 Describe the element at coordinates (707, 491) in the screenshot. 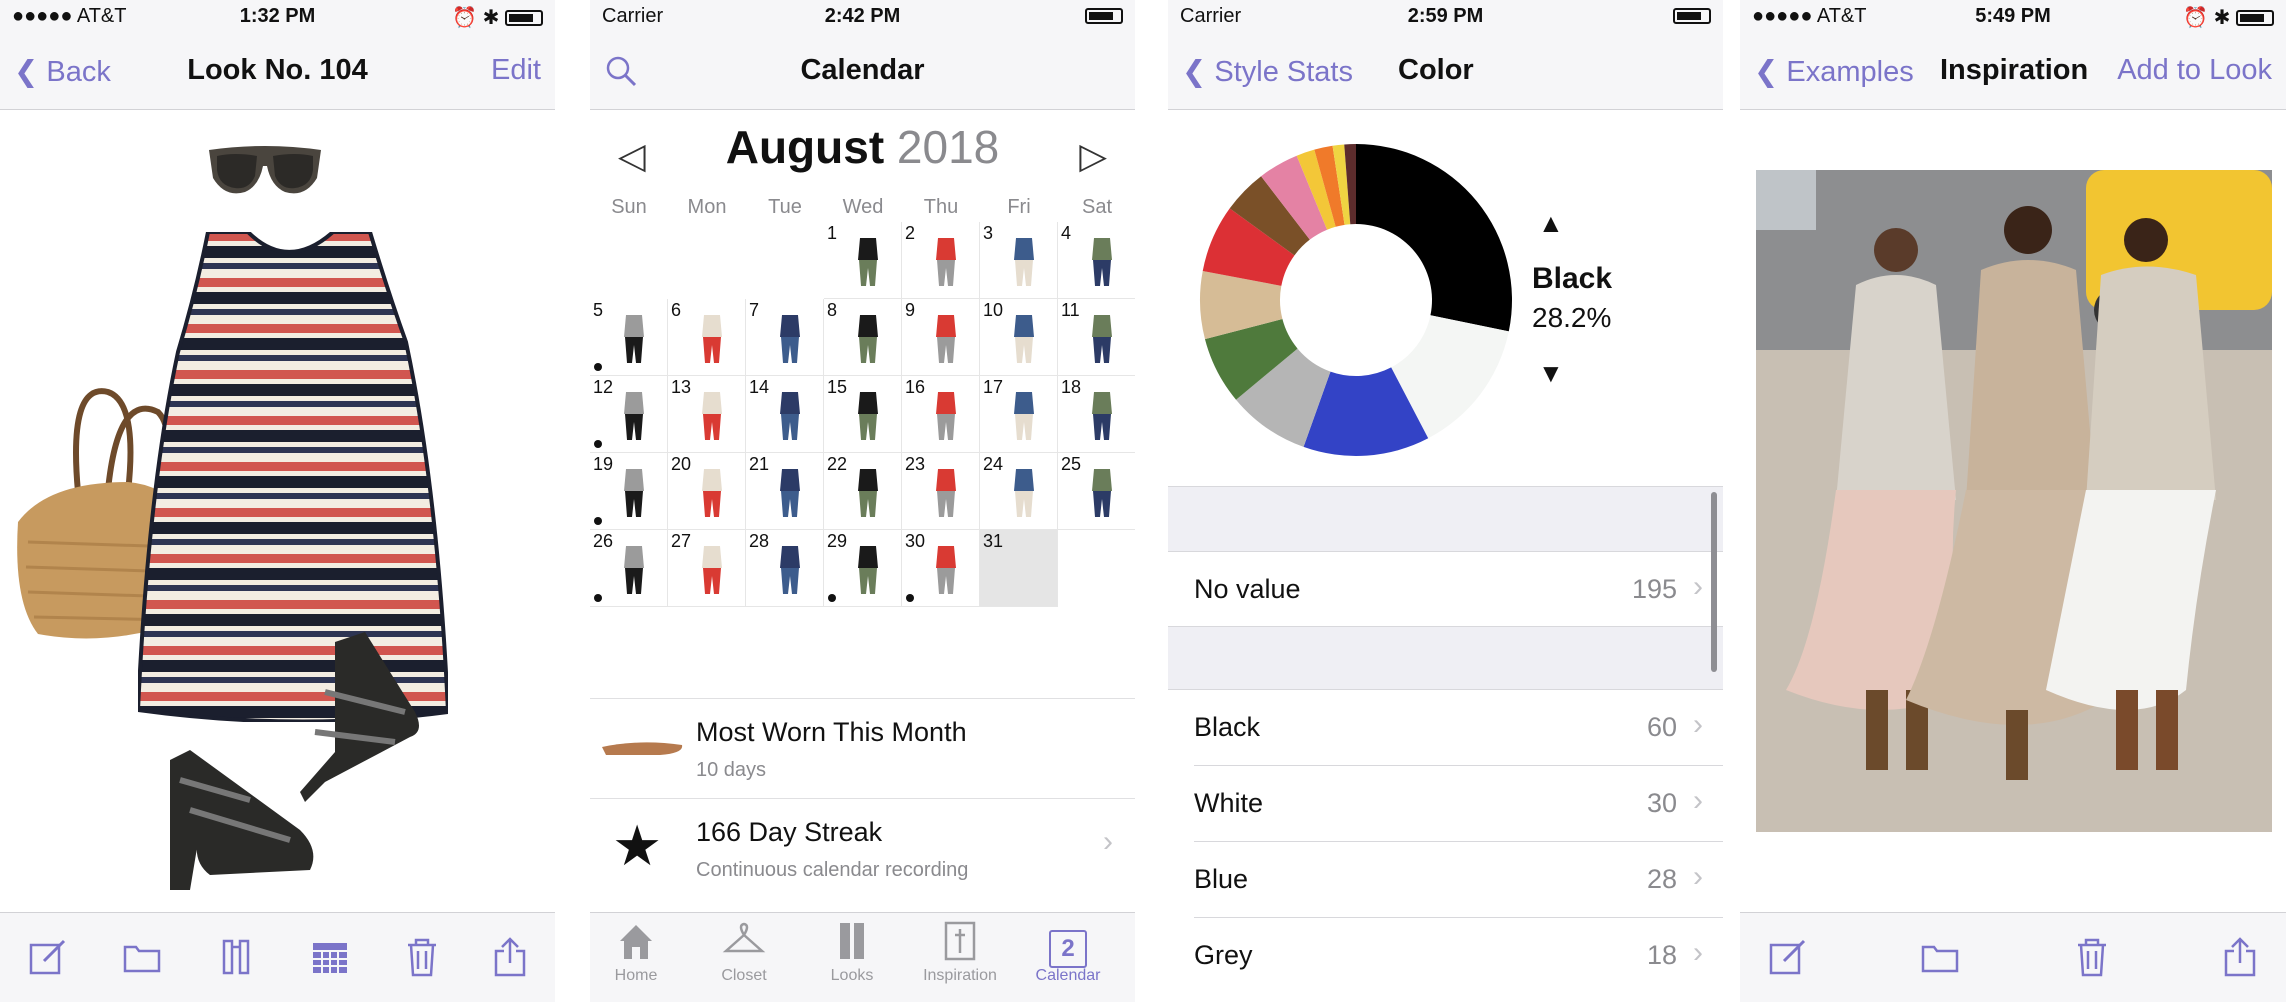

I see `calendar-day: 20` at that location.